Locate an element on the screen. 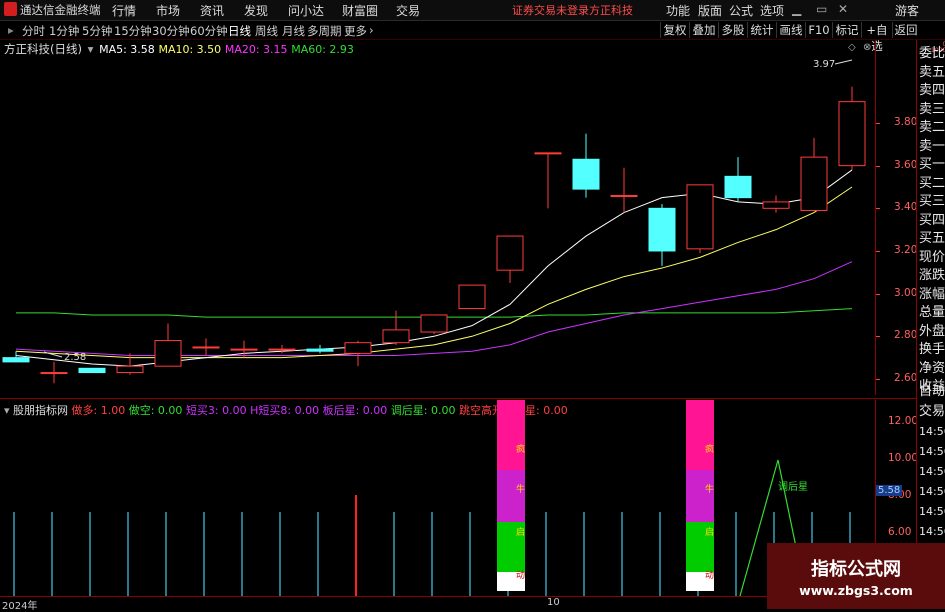 The width and height of the screenshot is (945, 612). indicator-current-value: 5.58 is located at coordinates (889, 490).